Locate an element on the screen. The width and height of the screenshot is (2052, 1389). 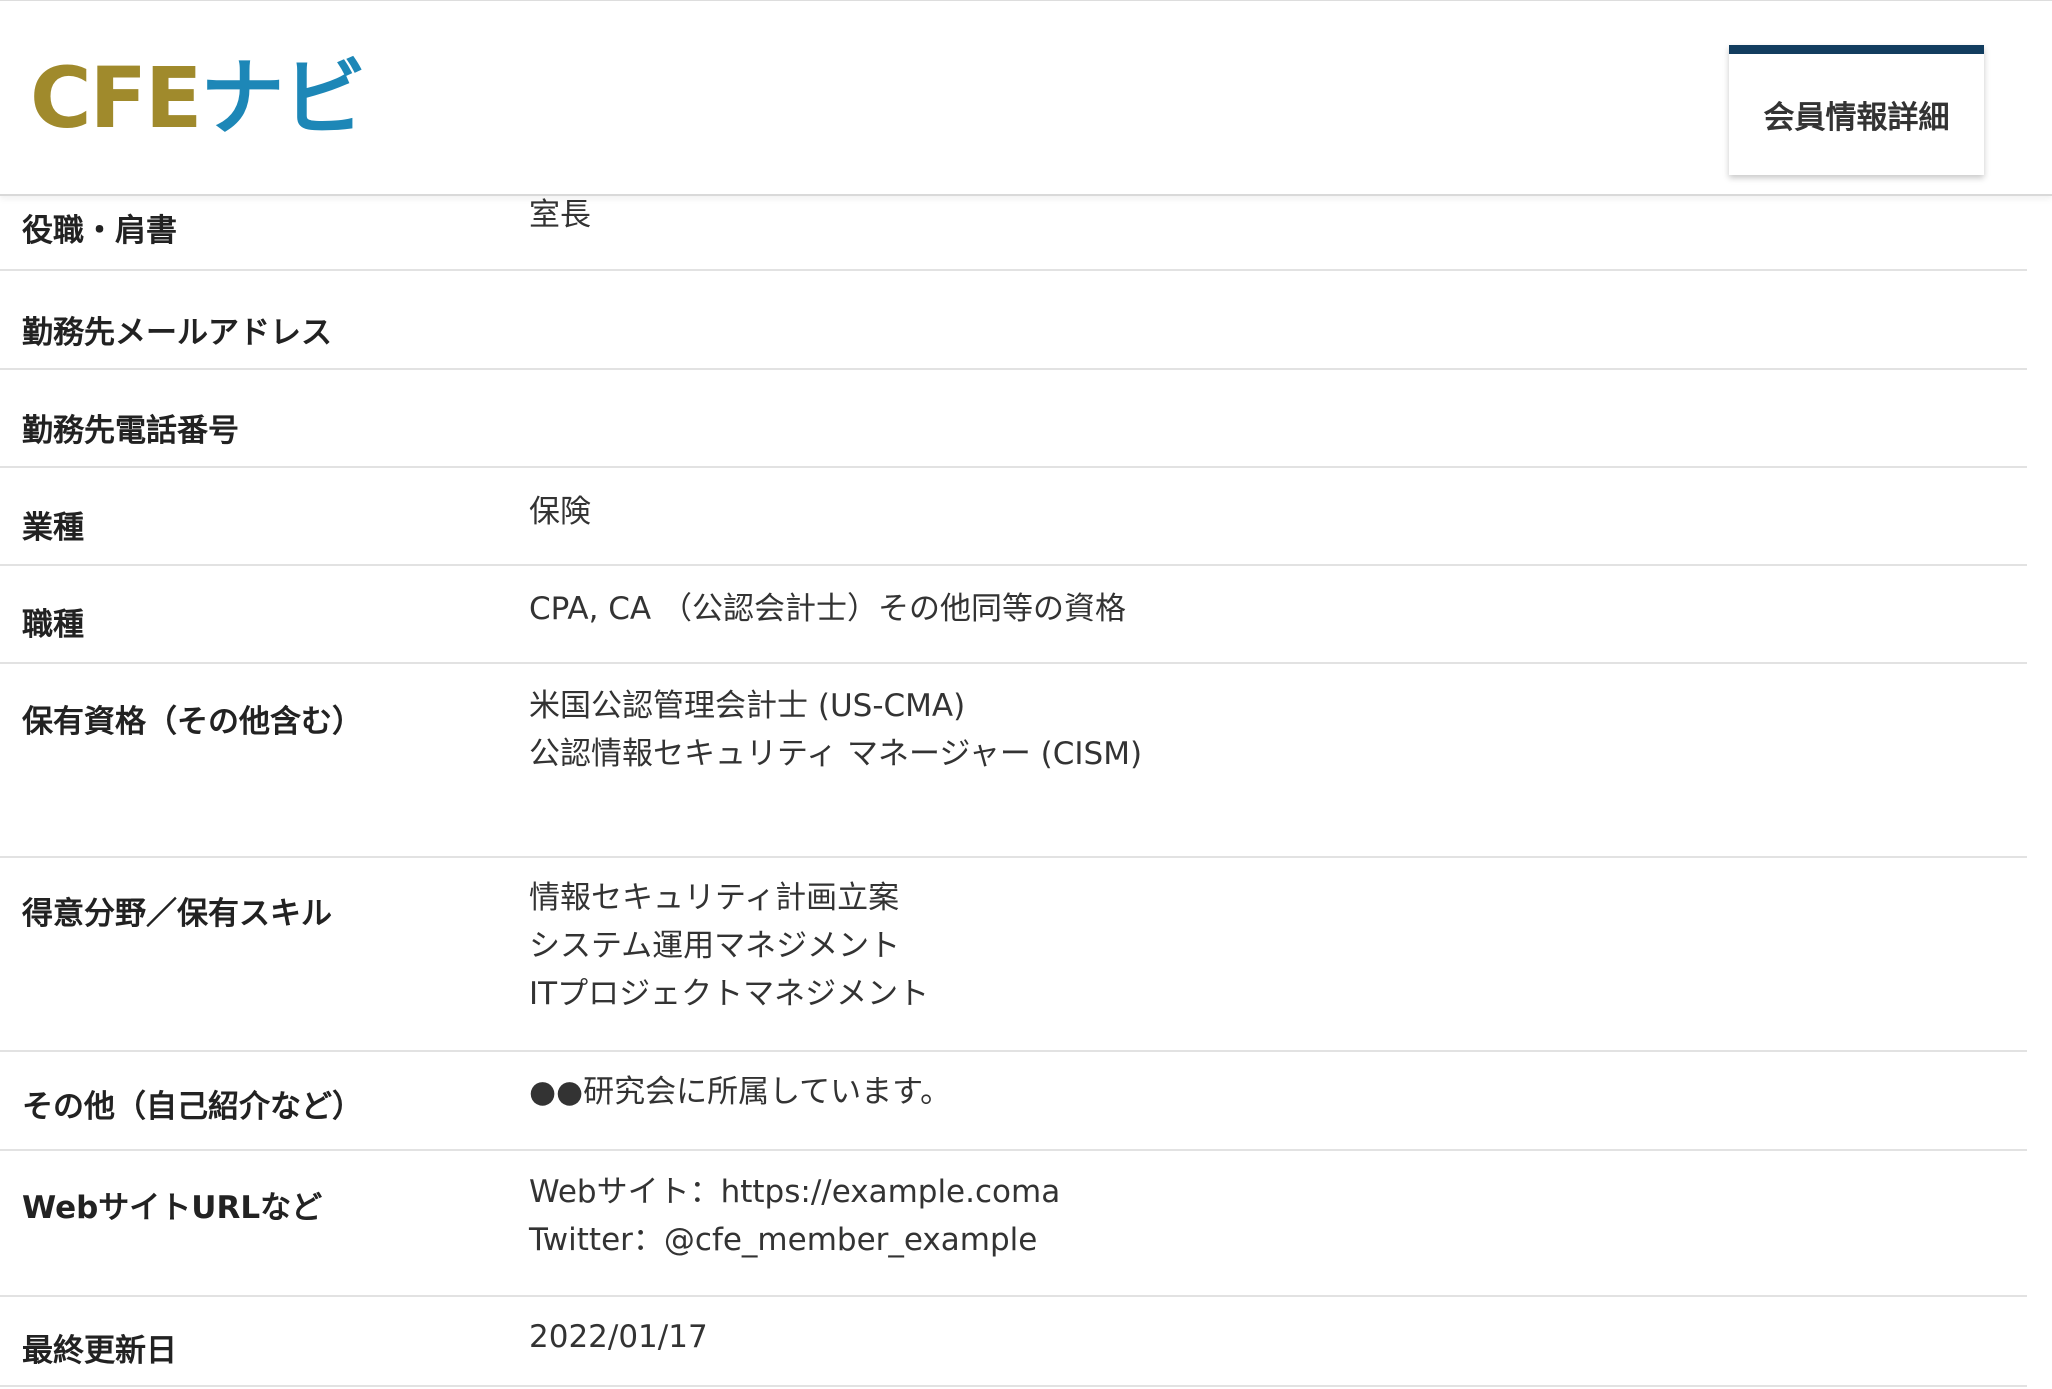
value-line: 2022/01/17 is located at coordinates (618, 1337).